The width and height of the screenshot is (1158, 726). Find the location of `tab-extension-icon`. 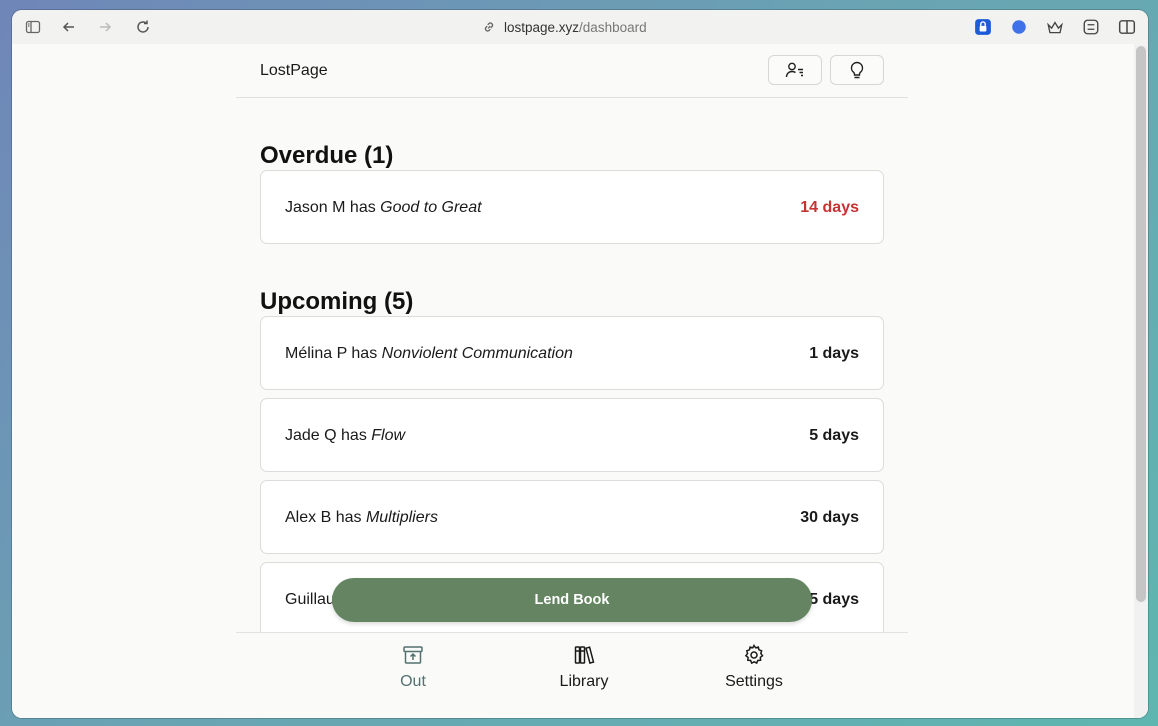

tab-extension-icon is located at coordinates (1091, 27).